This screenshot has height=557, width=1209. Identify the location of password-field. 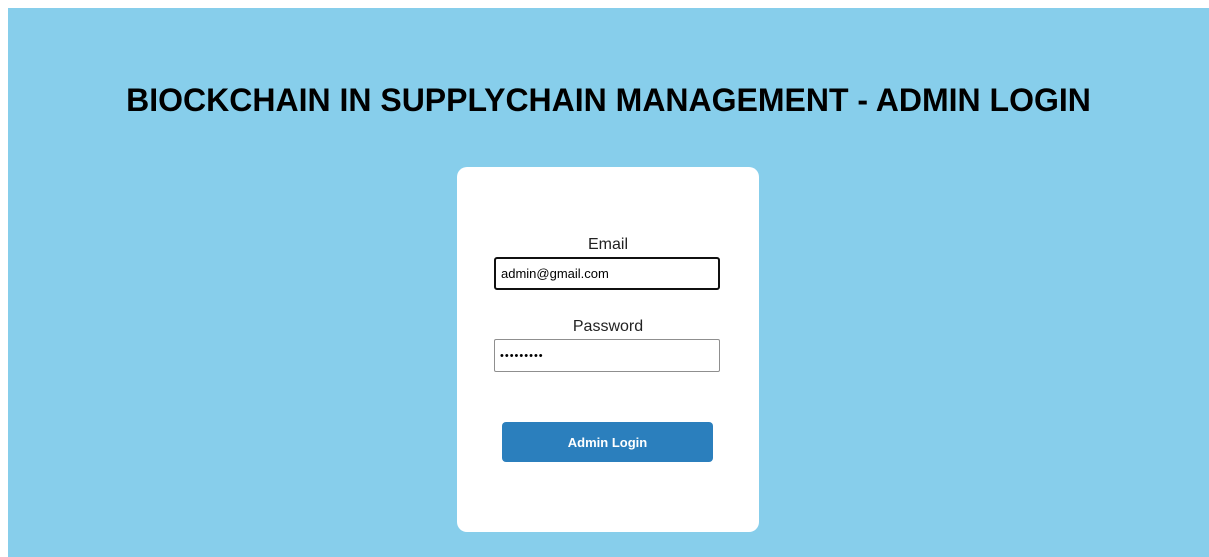
(607, 355).